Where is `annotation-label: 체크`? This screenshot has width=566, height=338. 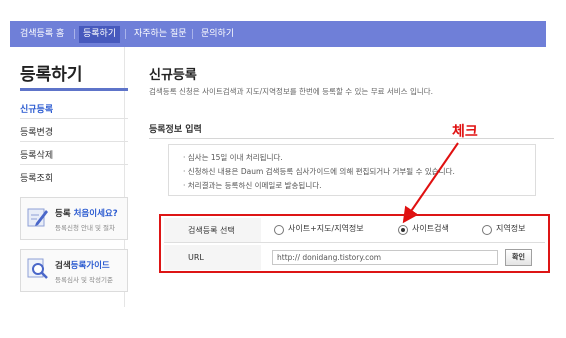 annotation-label: 체크 is located at coordinates (465, 132).